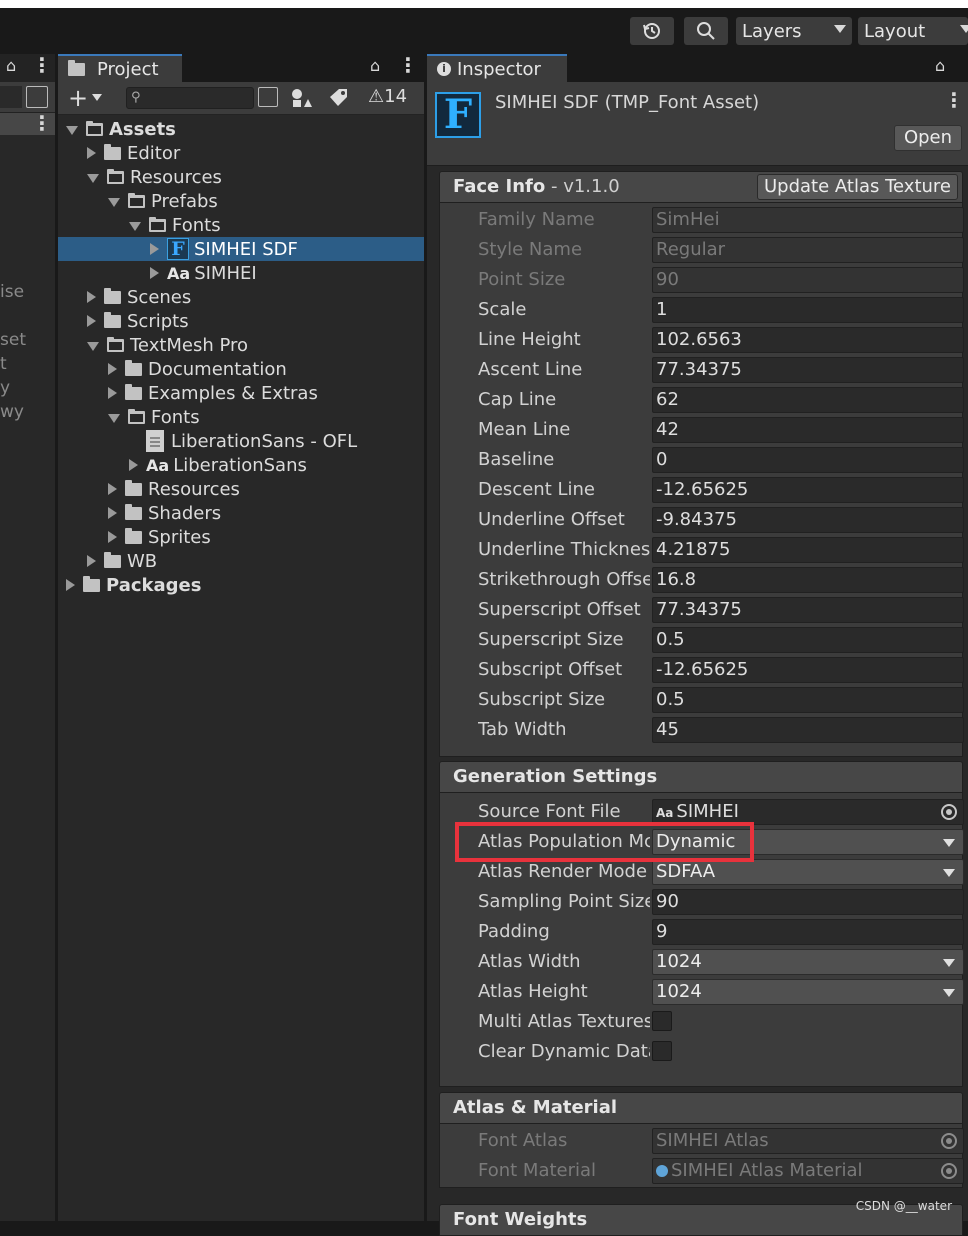 This screenshot has height=1236, width=968. Describe the element at coordinates (241, 465) in the screenshot. I see `tree-row: Aa LiberationSans` at that location.